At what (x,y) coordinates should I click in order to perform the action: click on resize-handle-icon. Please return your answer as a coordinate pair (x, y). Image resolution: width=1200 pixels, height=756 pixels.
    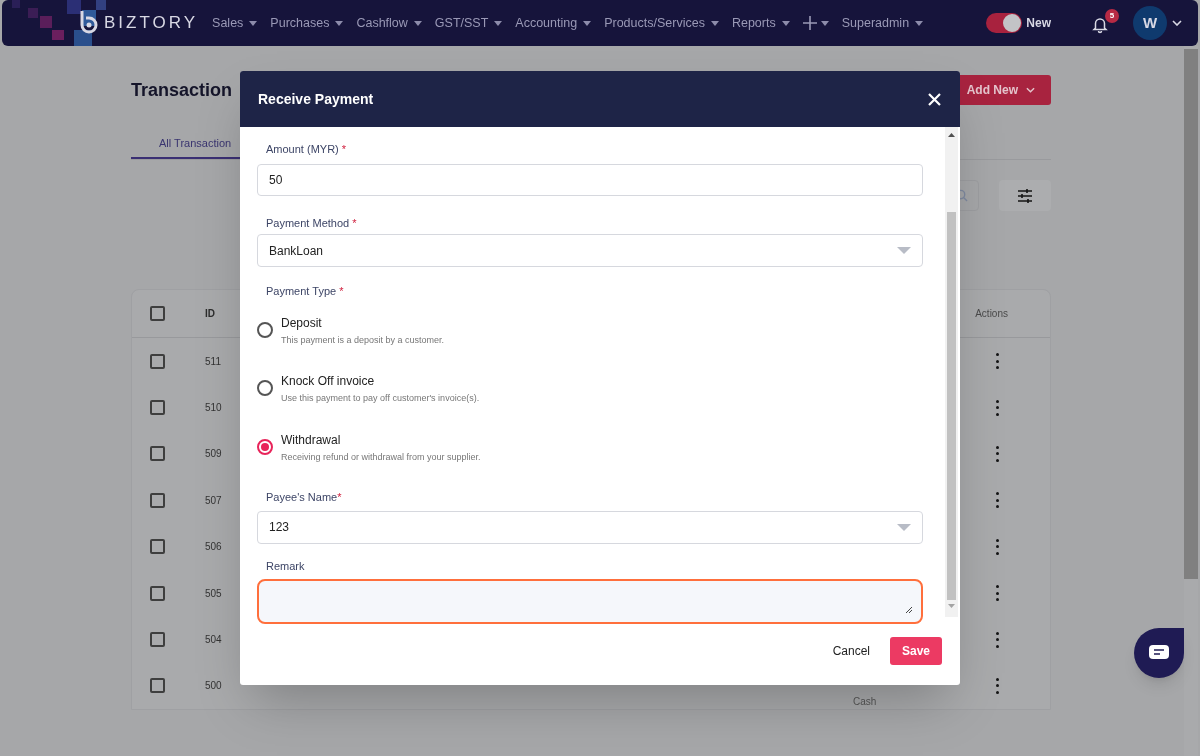
    Looking at the image, I should click on (909, 610).